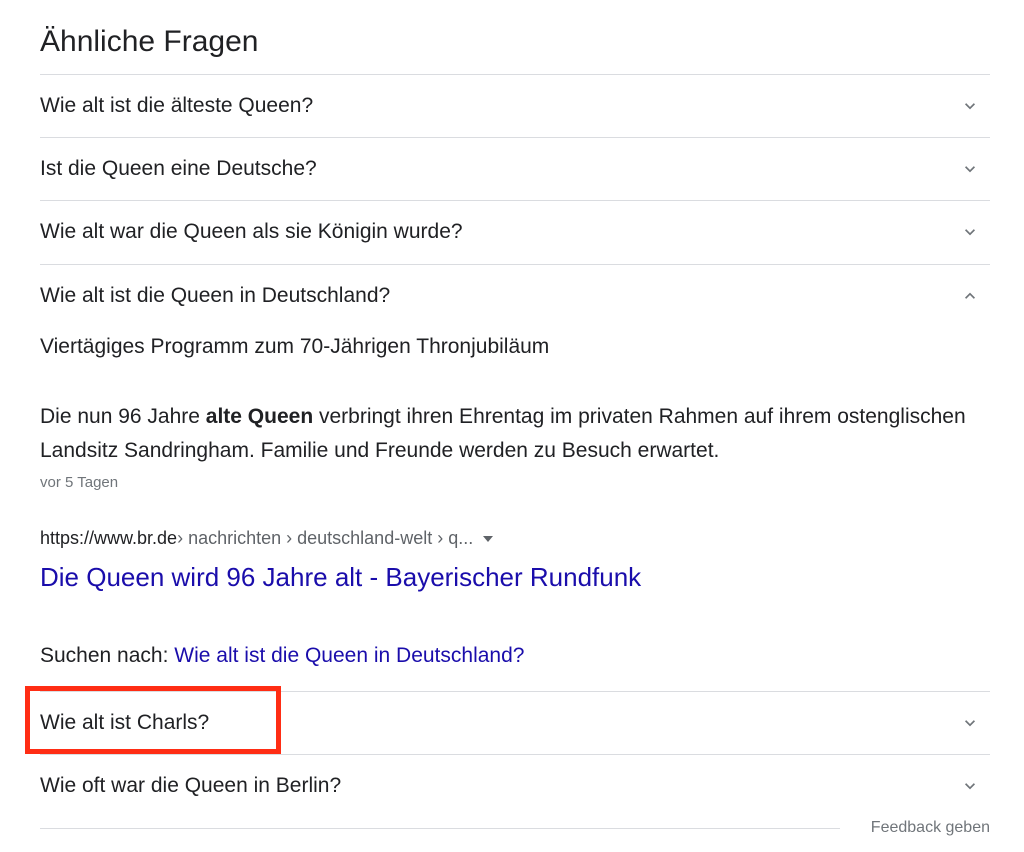 This screenshot has width=1024, height=852. What do you see at coordinates (488, 538) in the screenshot?
I see `caret-down-icon` at bounding box center [488, 538].